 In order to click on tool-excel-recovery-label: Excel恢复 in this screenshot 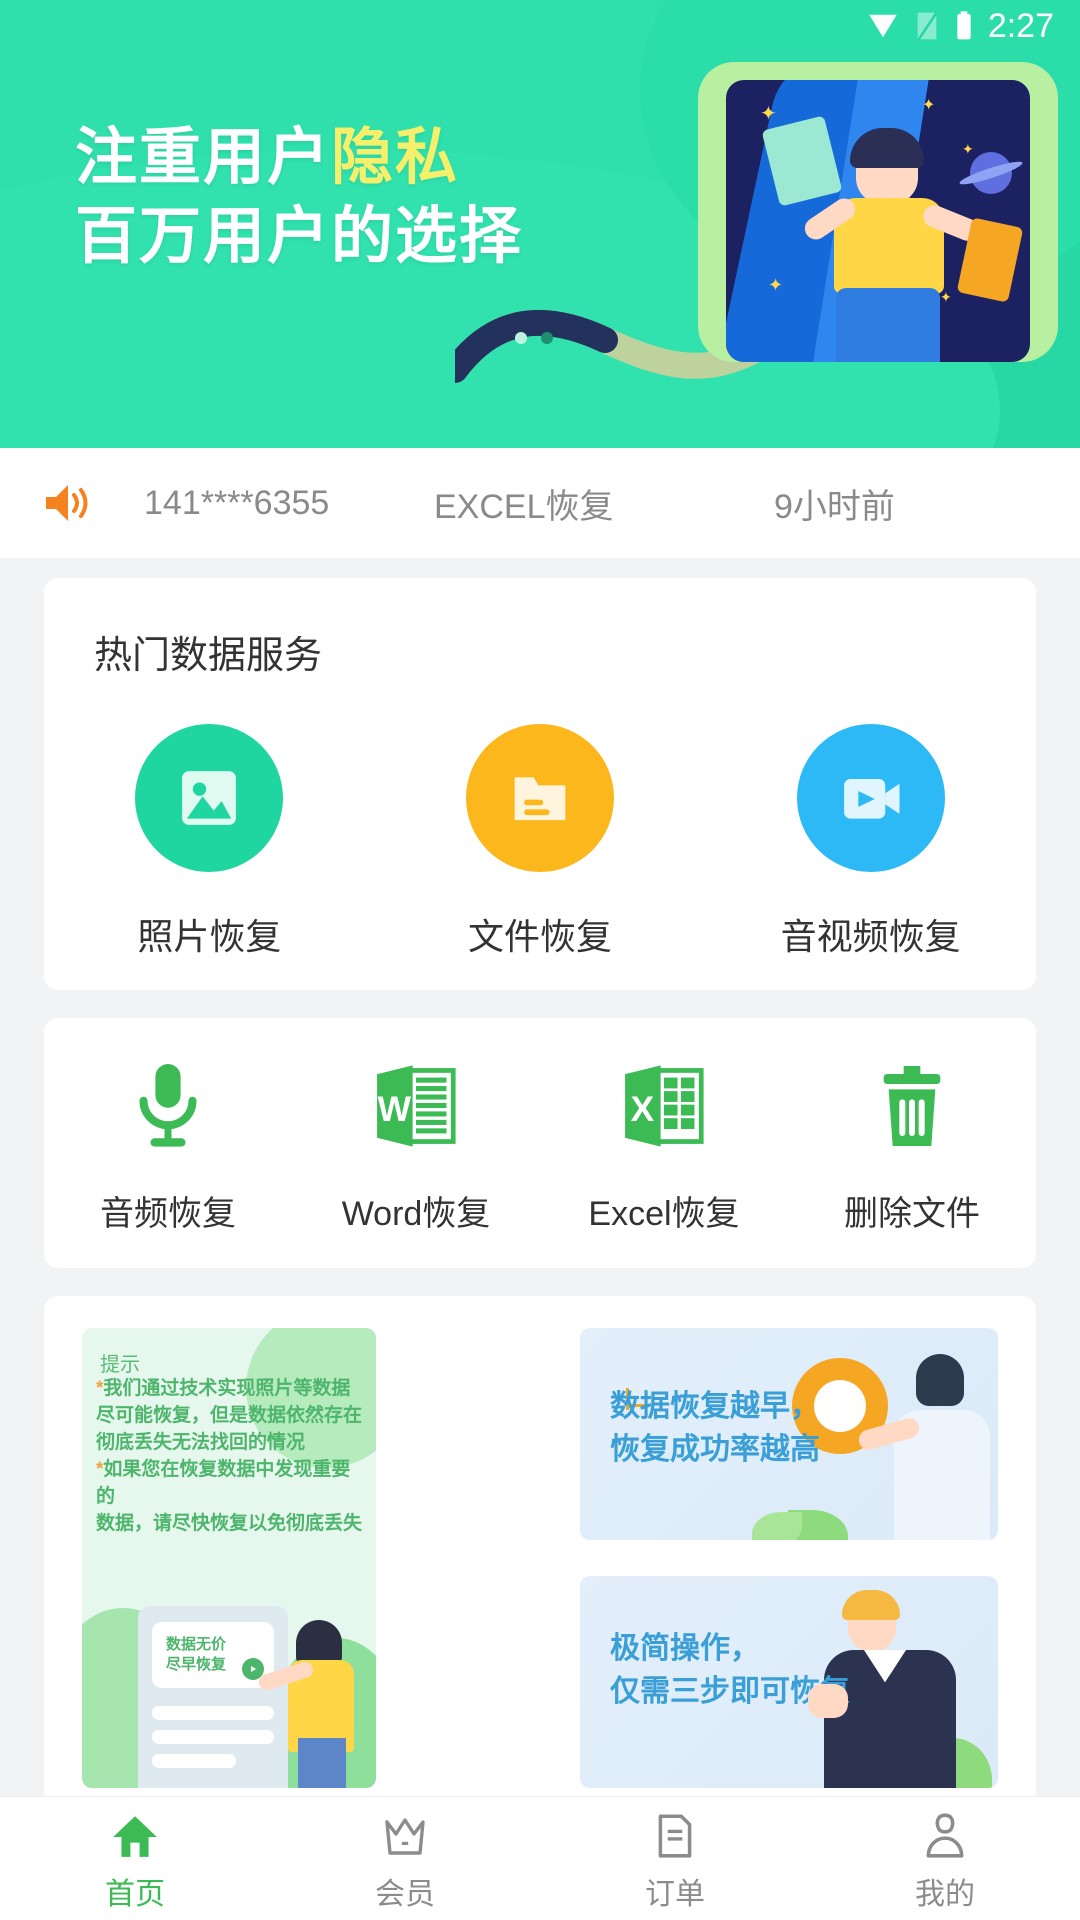, I will do `click(664, 1214)`.